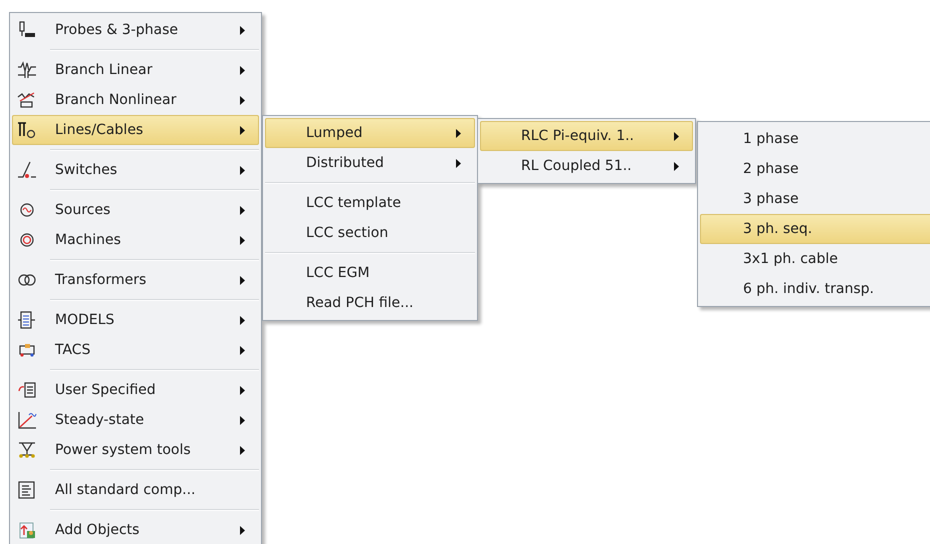 This screenshot has height=544, width=930. Describe the element at coordinates (135, 280) in the screenshot. I see `menu-item: Transformers` at that location.